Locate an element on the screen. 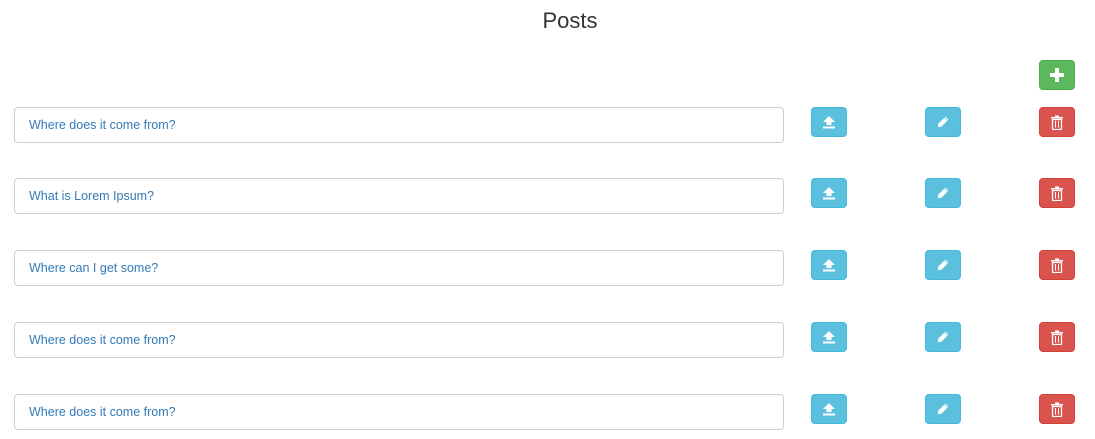 The width and height of the screenshot is (1095, 439). plus-icon is located at coordinates (1057, 75).